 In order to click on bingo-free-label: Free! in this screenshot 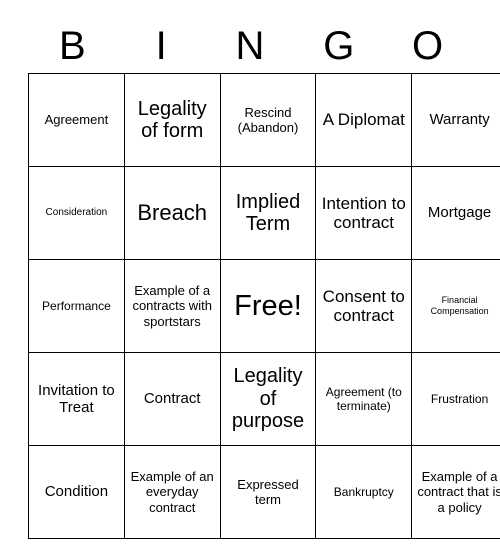, I will do `click(268, 305)`.